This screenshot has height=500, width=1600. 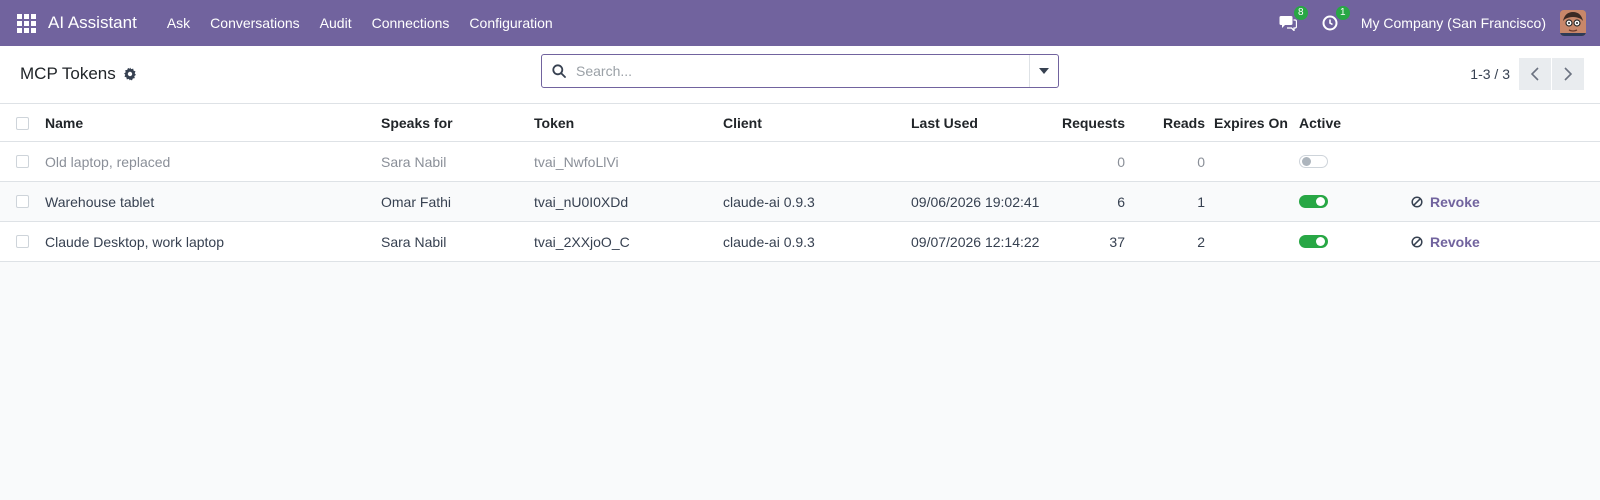 I want to click on apps-menu-button, so click(x=26, y=23).